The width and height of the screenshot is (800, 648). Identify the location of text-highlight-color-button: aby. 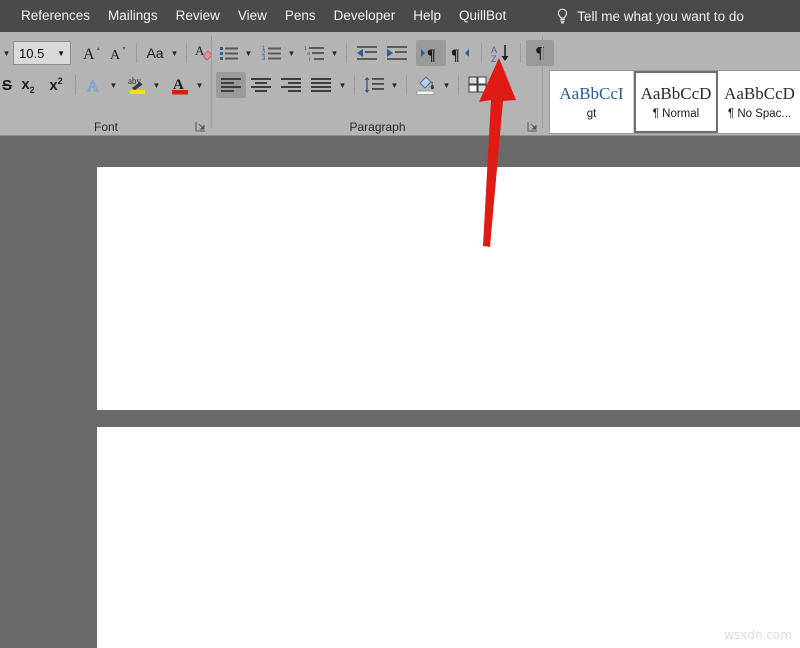
(137, 85).